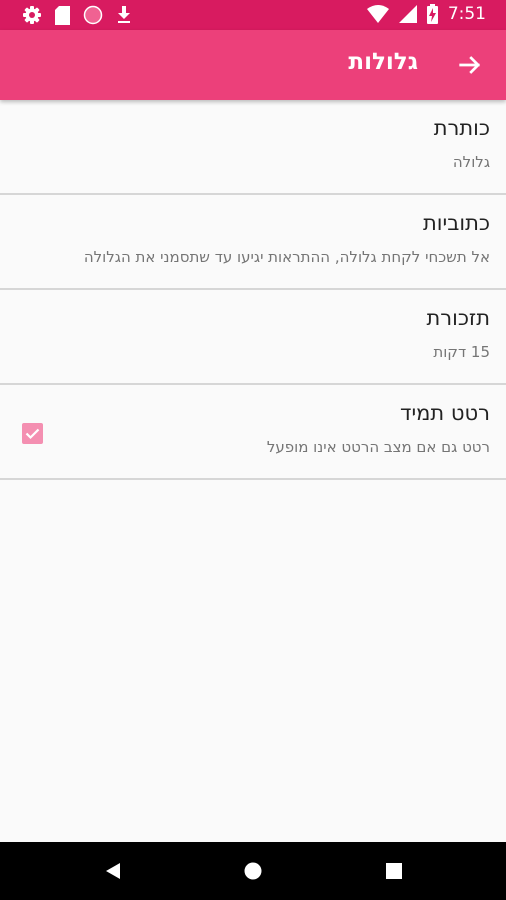 The width and height of the screenshot is (506, 900). I want to click on pref-vibrate-label: רטט תמיד, so click(445, 413).